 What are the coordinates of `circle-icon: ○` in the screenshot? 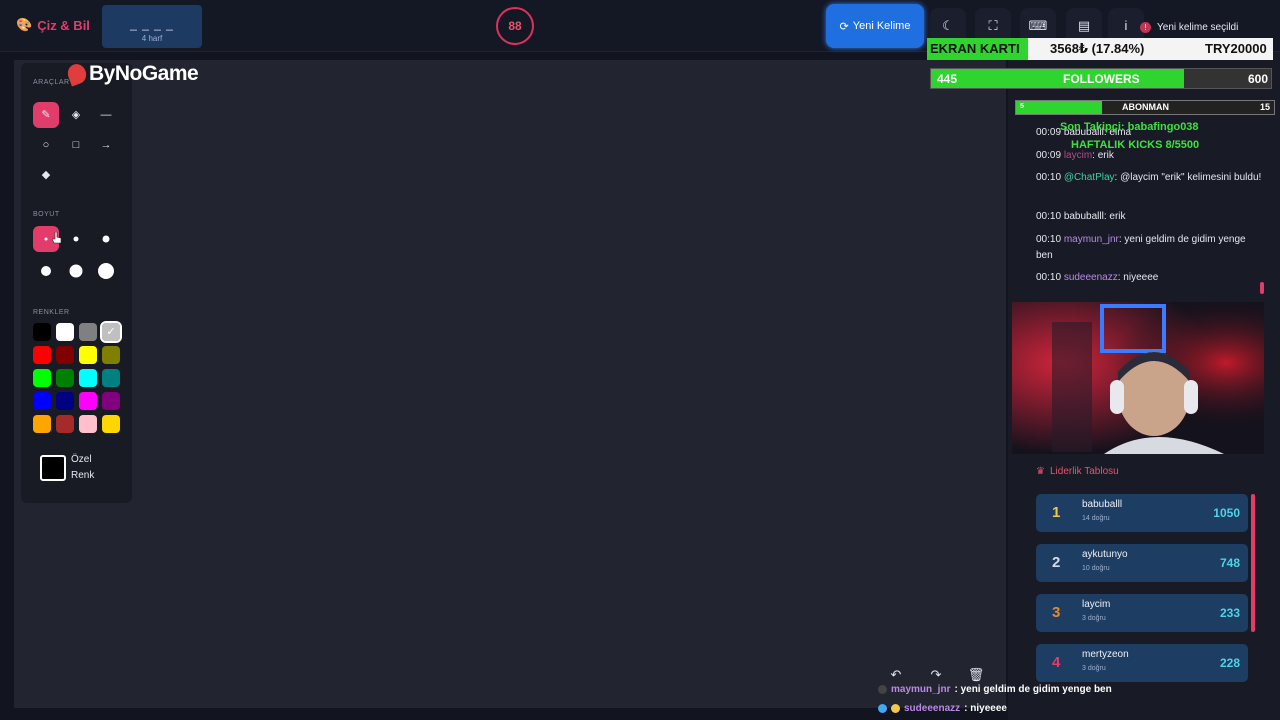 It's located at (46, 145).